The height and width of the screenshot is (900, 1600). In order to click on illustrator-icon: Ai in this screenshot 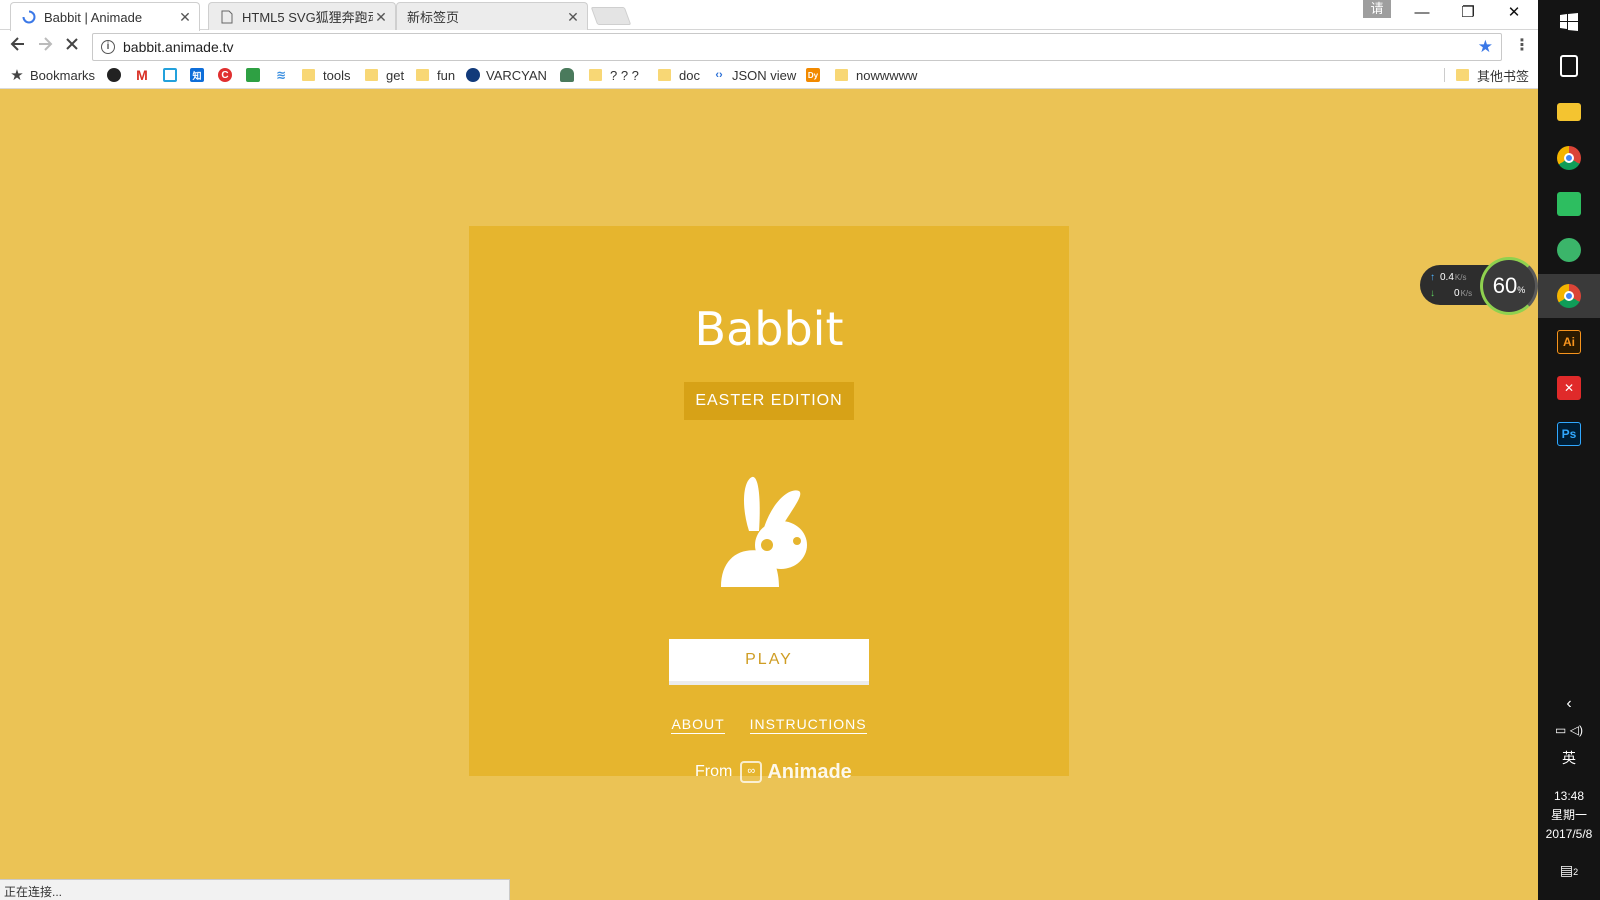, I will do `click(1569, 342)`.